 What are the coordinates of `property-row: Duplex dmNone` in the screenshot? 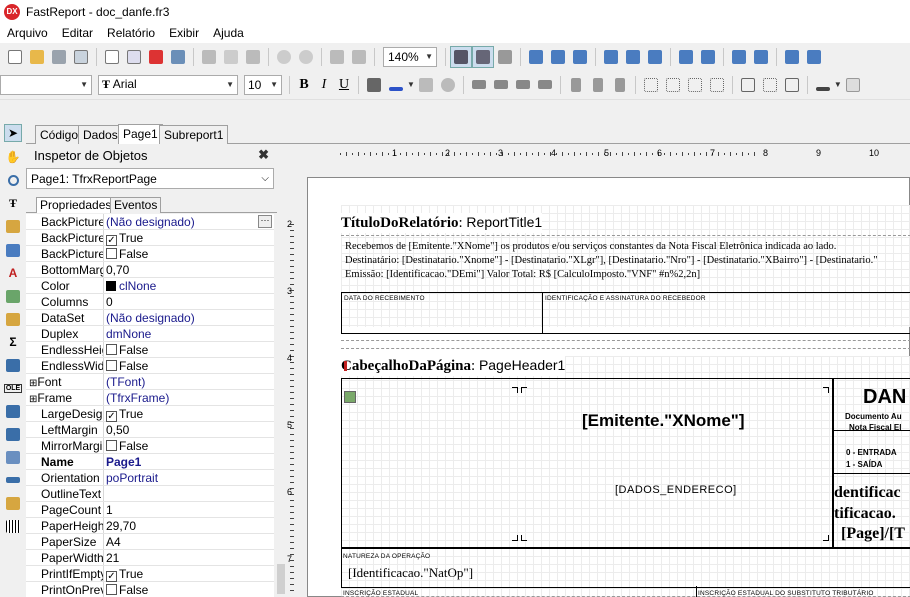 It's located at (150, 334).